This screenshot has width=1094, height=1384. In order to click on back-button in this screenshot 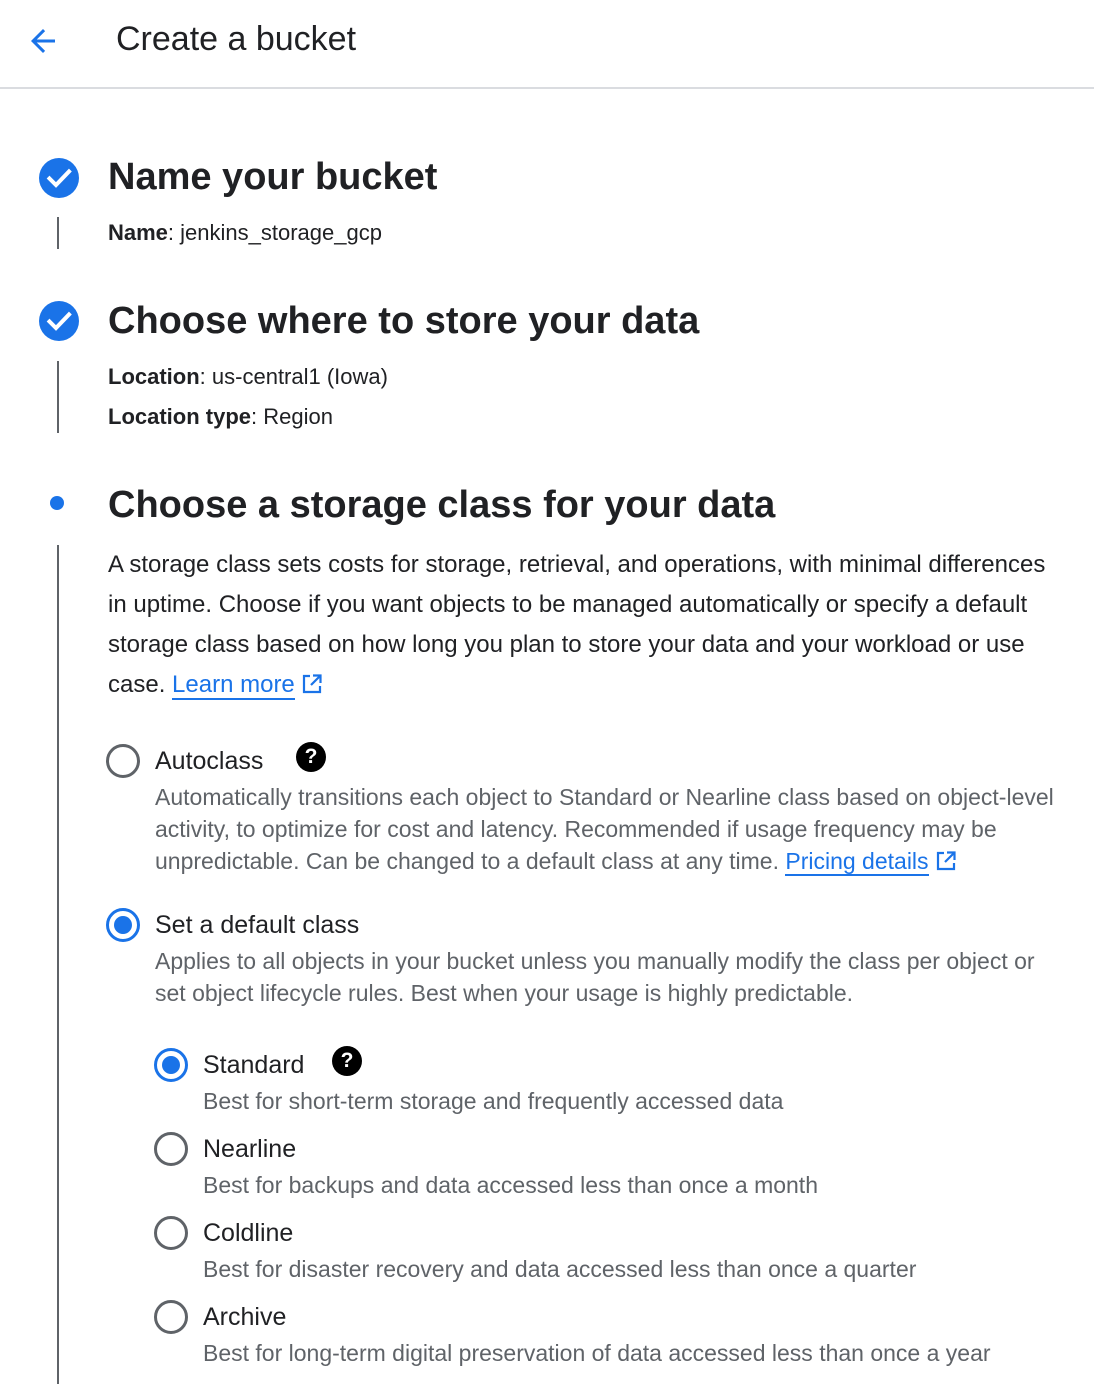, I will do `click(43, 41)`.